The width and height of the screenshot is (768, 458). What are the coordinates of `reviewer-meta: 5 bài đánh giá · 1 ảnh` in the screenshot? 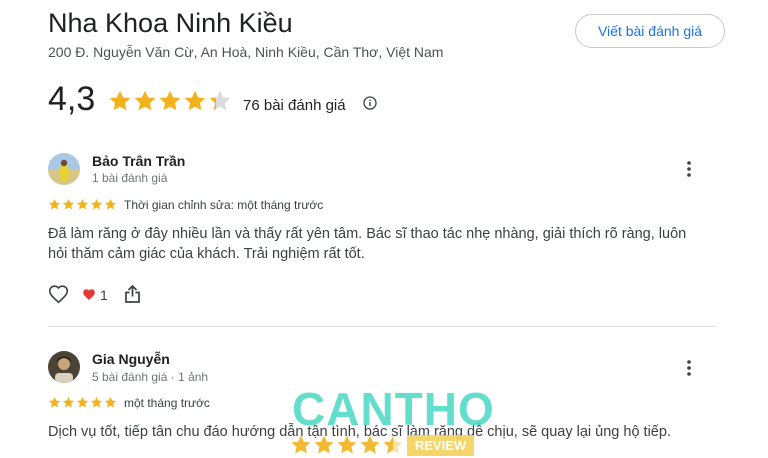 It's located at (150, 377).